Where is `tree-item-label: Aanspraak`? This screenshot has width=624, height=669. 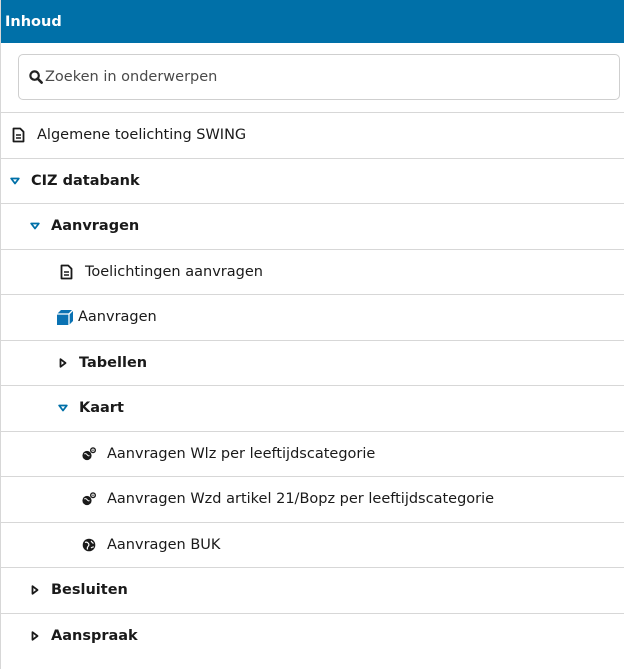
tree-item-label: Aanspraak is located at coordinates (94, 636).